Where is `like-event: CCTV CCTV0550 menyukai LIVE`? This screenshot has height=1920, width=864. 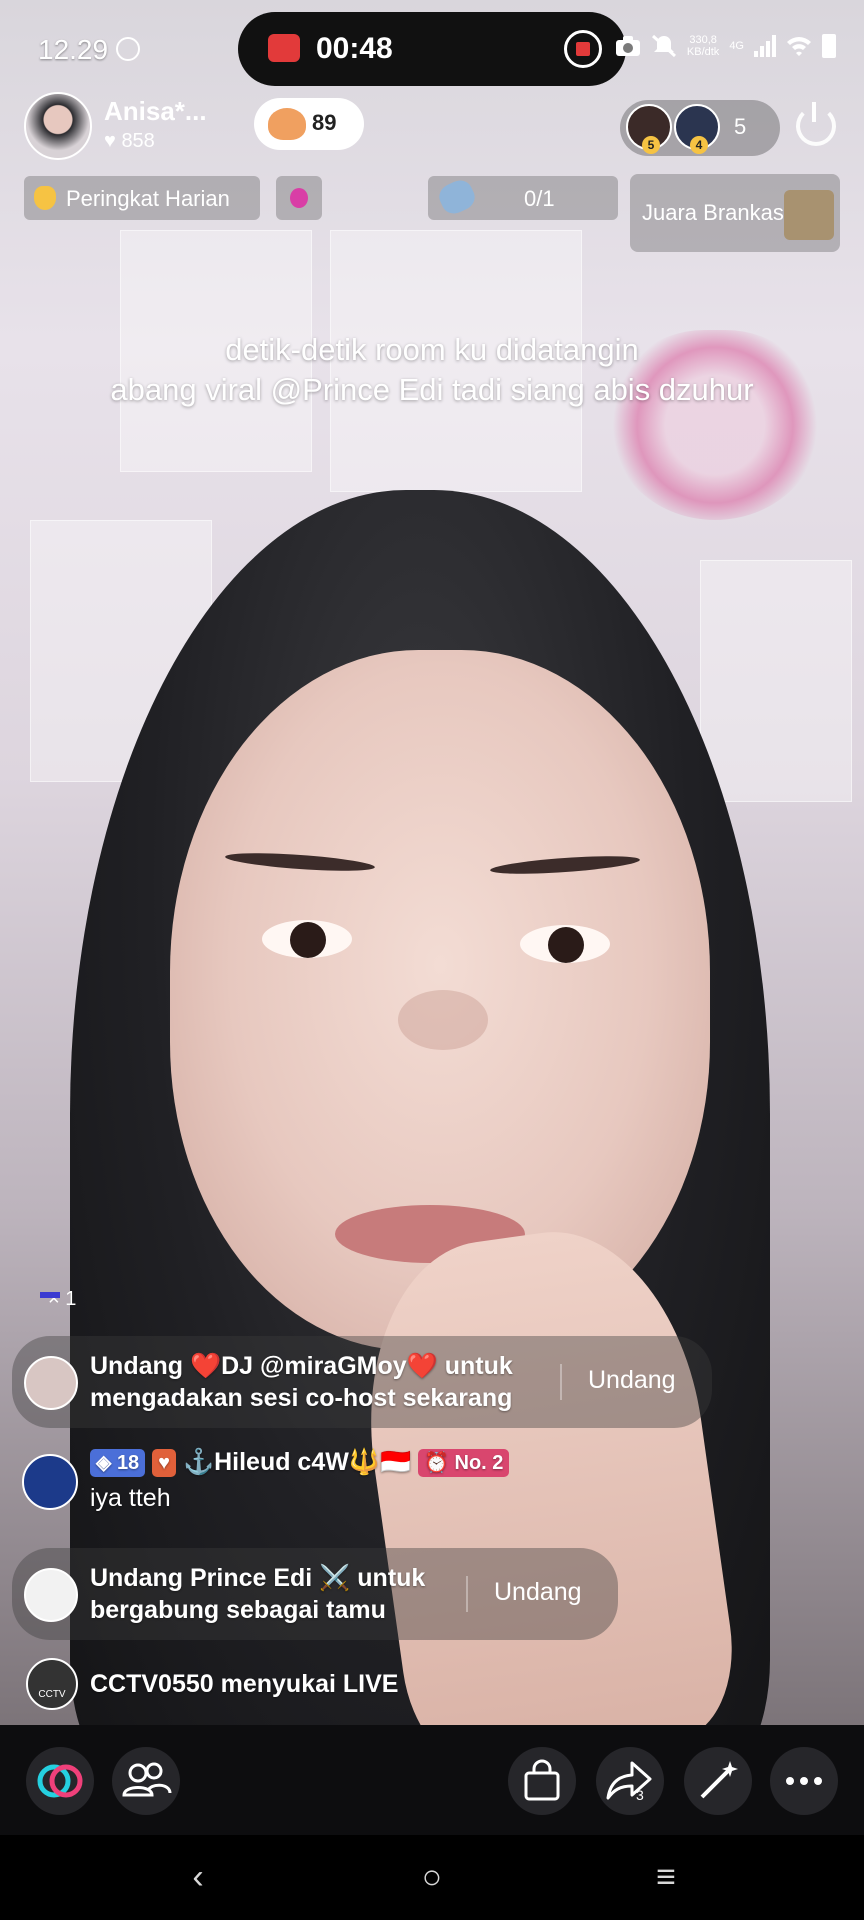
like-event: CCTV CCTV0550 menyukai LIVE is located at coordinates (362, 1686).